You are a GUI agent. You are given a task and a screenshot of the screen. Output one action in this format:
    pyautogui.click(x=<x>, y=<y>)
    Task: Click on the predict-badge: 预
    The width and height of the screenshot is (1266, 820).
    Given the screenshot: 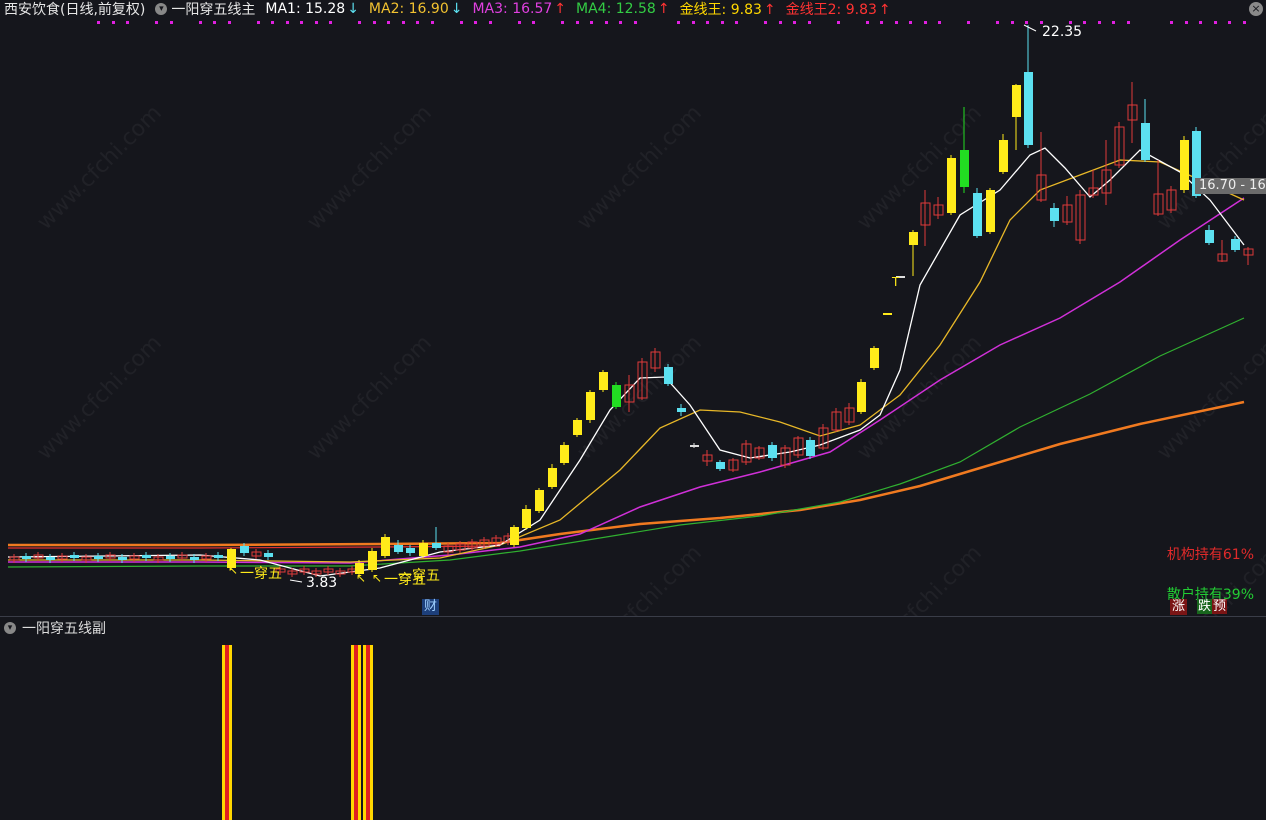 What is the action you would take?
    pyautogui.click(x=1220, y=606)
    